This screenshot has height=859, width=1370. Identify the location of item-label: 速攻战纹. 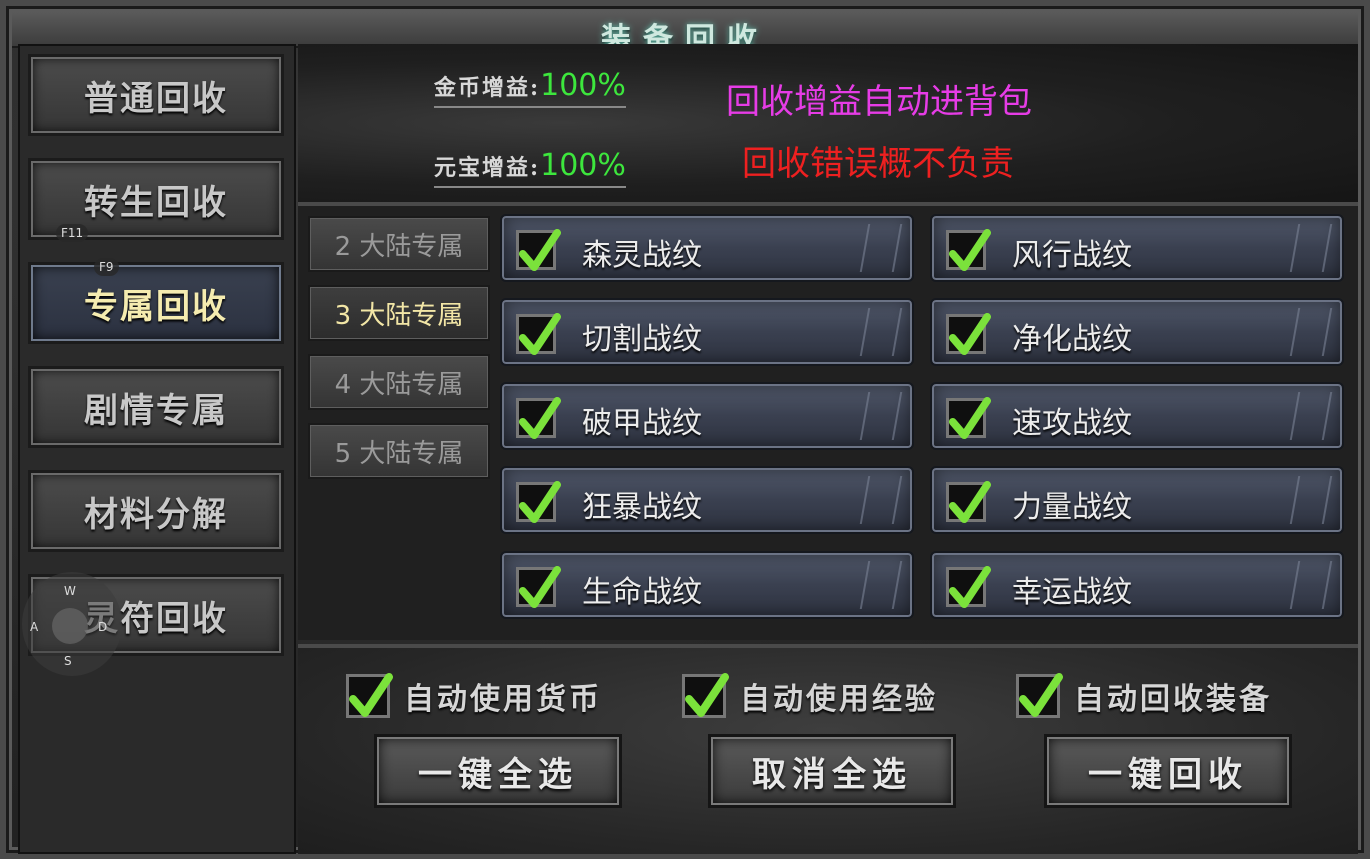
(1072, 423).